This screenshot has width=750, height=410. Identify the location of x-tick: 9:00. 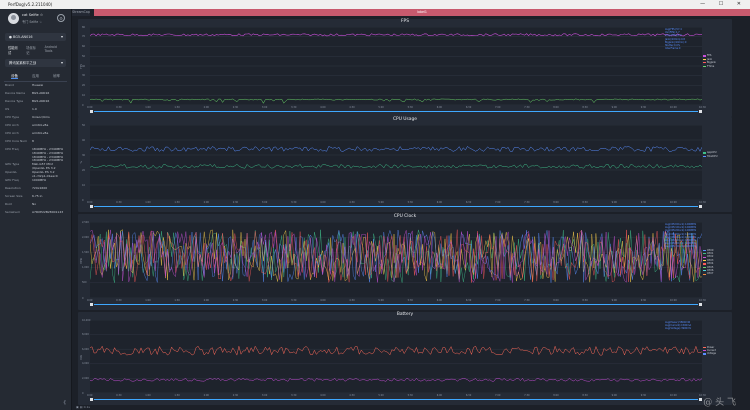
(614, 300).